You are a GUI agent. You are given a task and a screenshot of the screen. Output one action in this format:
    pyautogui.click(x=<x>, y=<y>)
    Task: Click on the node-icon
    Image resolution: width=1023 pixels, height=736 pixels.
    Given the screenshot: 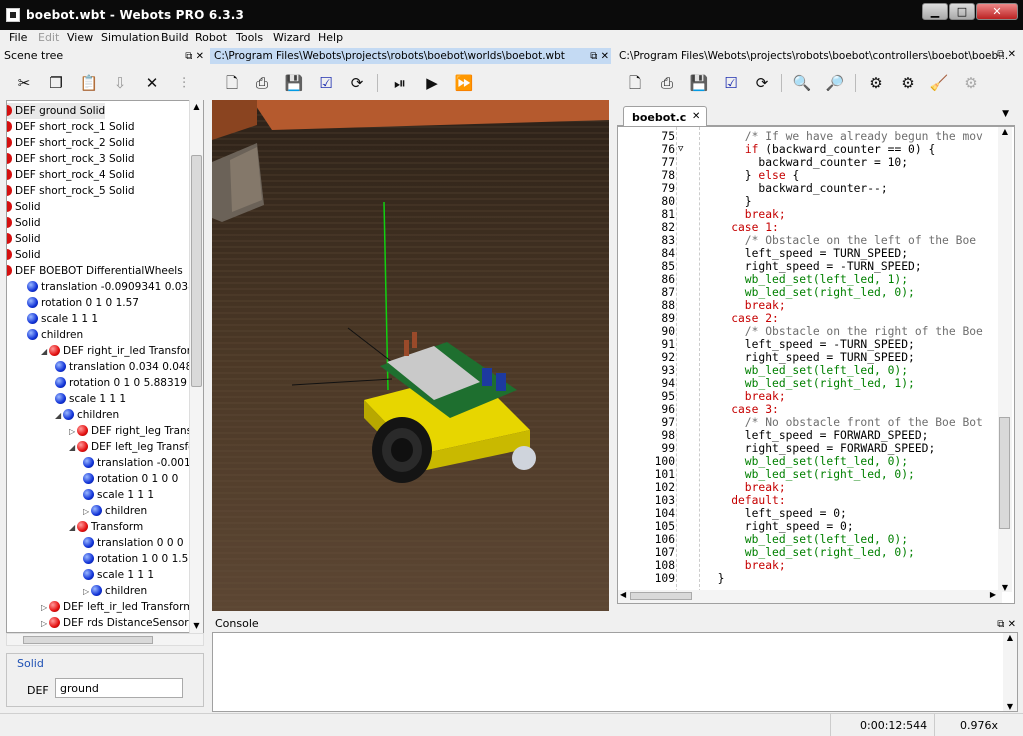 What is the action you would take?
    pyautogui.click(x=82, y=446)
    